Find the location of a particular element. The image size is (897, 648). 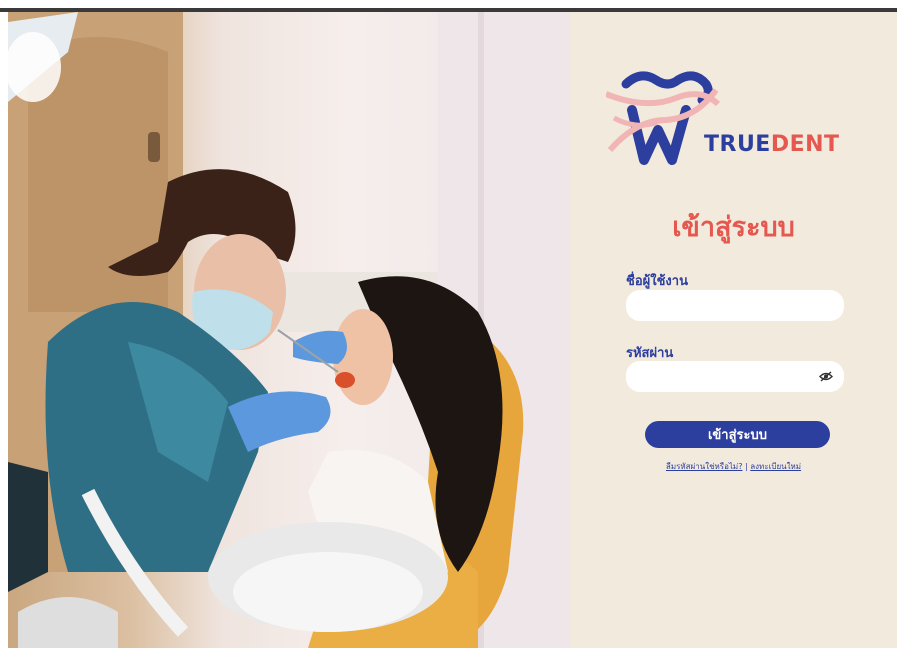

page-title: เข้าสู่ระบบ is located at coordinates (733, 227).